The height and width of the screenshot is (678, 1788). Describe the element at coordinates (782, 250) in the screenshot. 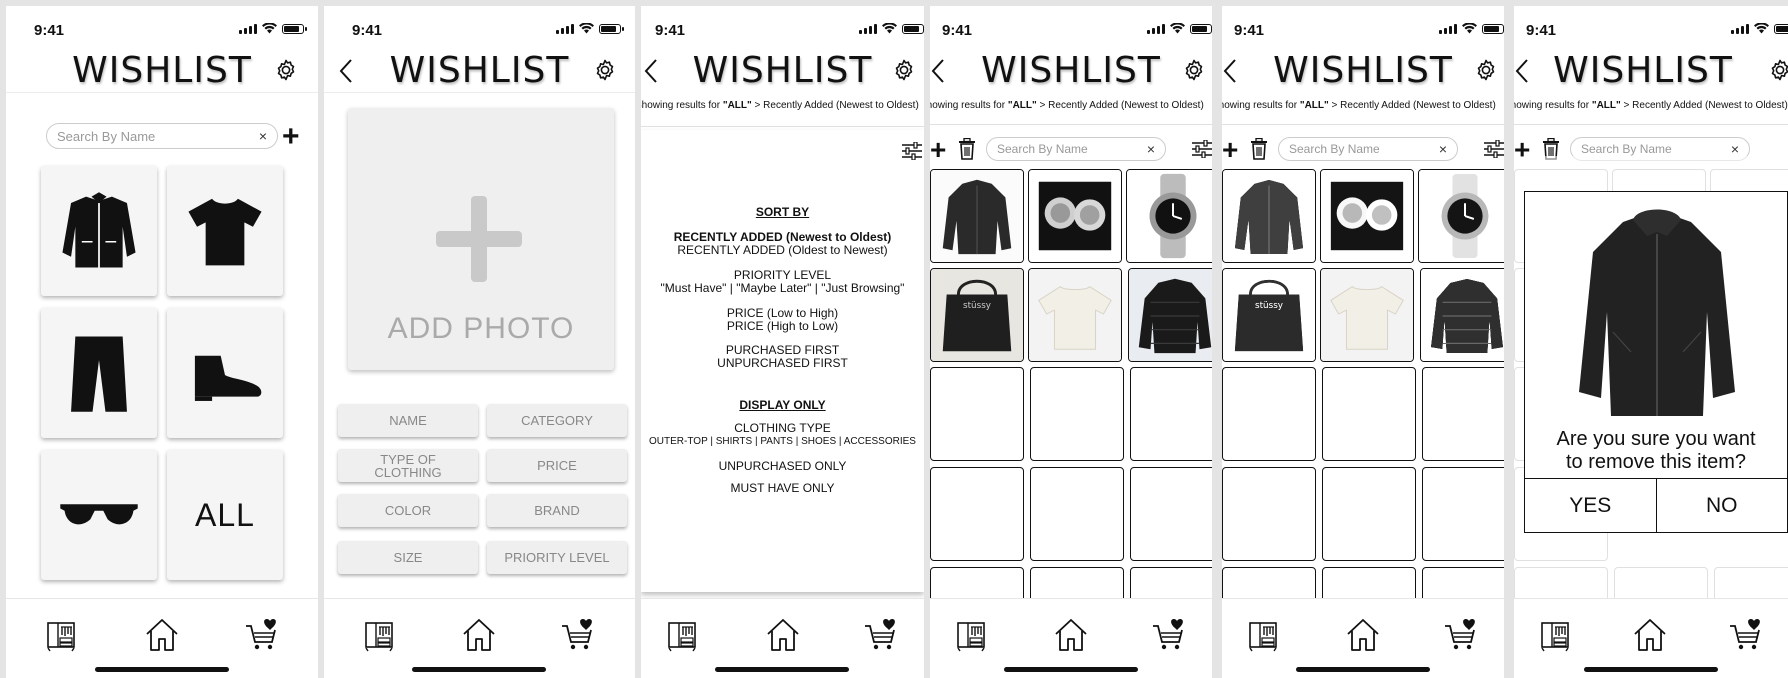

I see `sort-recent-oldest: RECENTLY ADDED (Oldest to Newest)` at that location.